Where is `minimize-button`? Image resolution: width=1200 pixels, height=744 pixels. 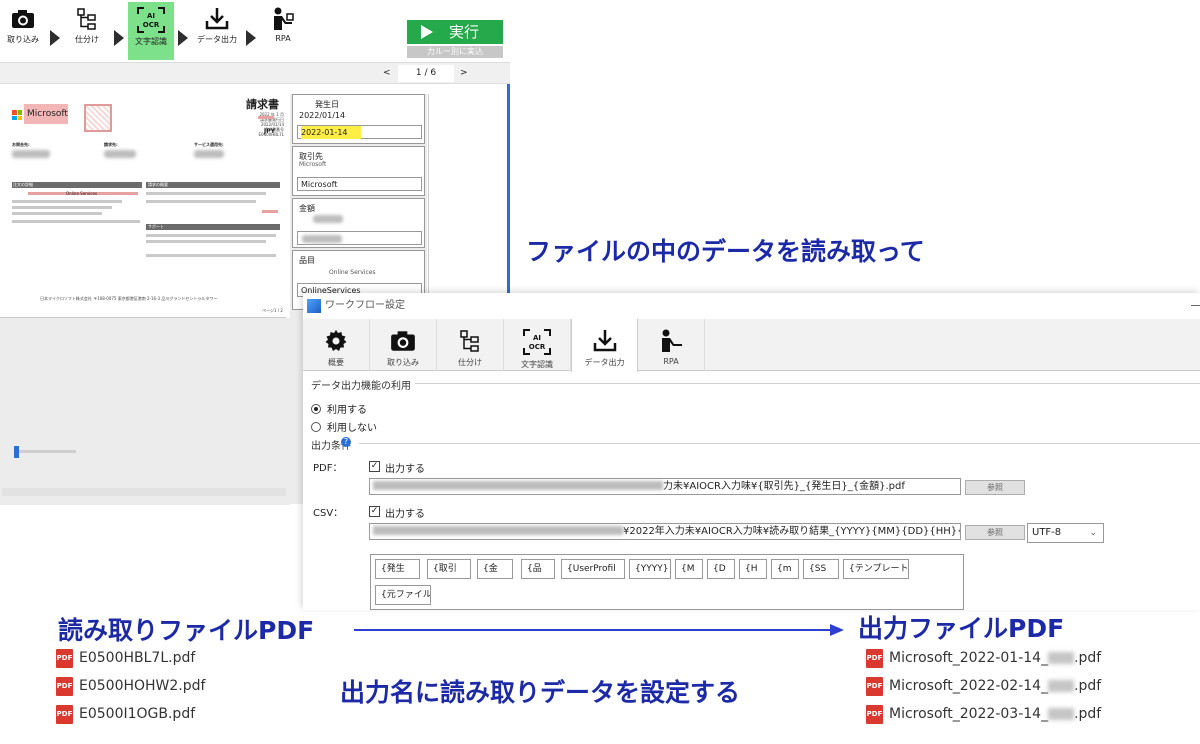 minimize-button is located at coordinates (1195, 305).